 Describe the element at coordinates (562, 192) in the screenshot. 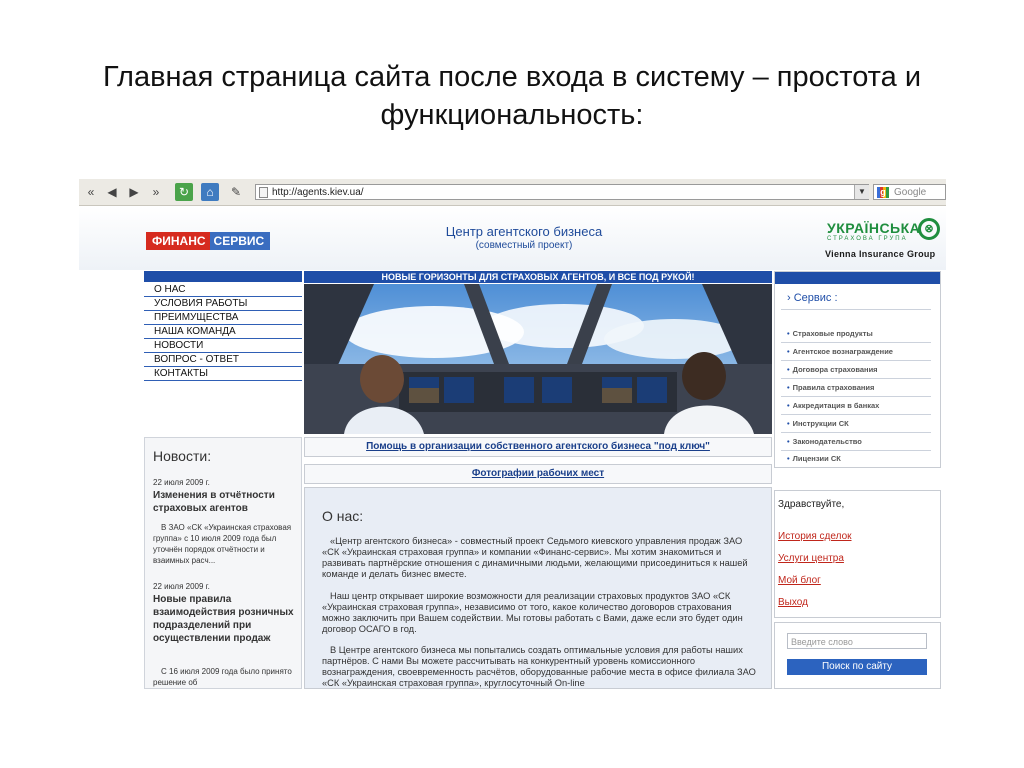

I see `address-bar: http://agents.kiev.ua/` at that location.